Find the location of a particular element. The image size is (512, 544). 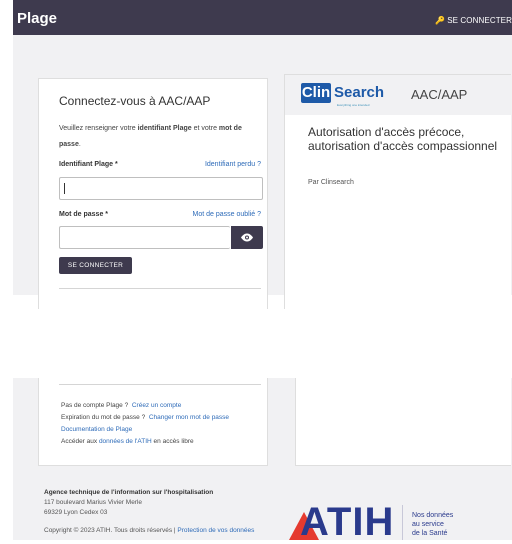

documentation-link: Documentation de Plage is located at coordinates (96, 429).